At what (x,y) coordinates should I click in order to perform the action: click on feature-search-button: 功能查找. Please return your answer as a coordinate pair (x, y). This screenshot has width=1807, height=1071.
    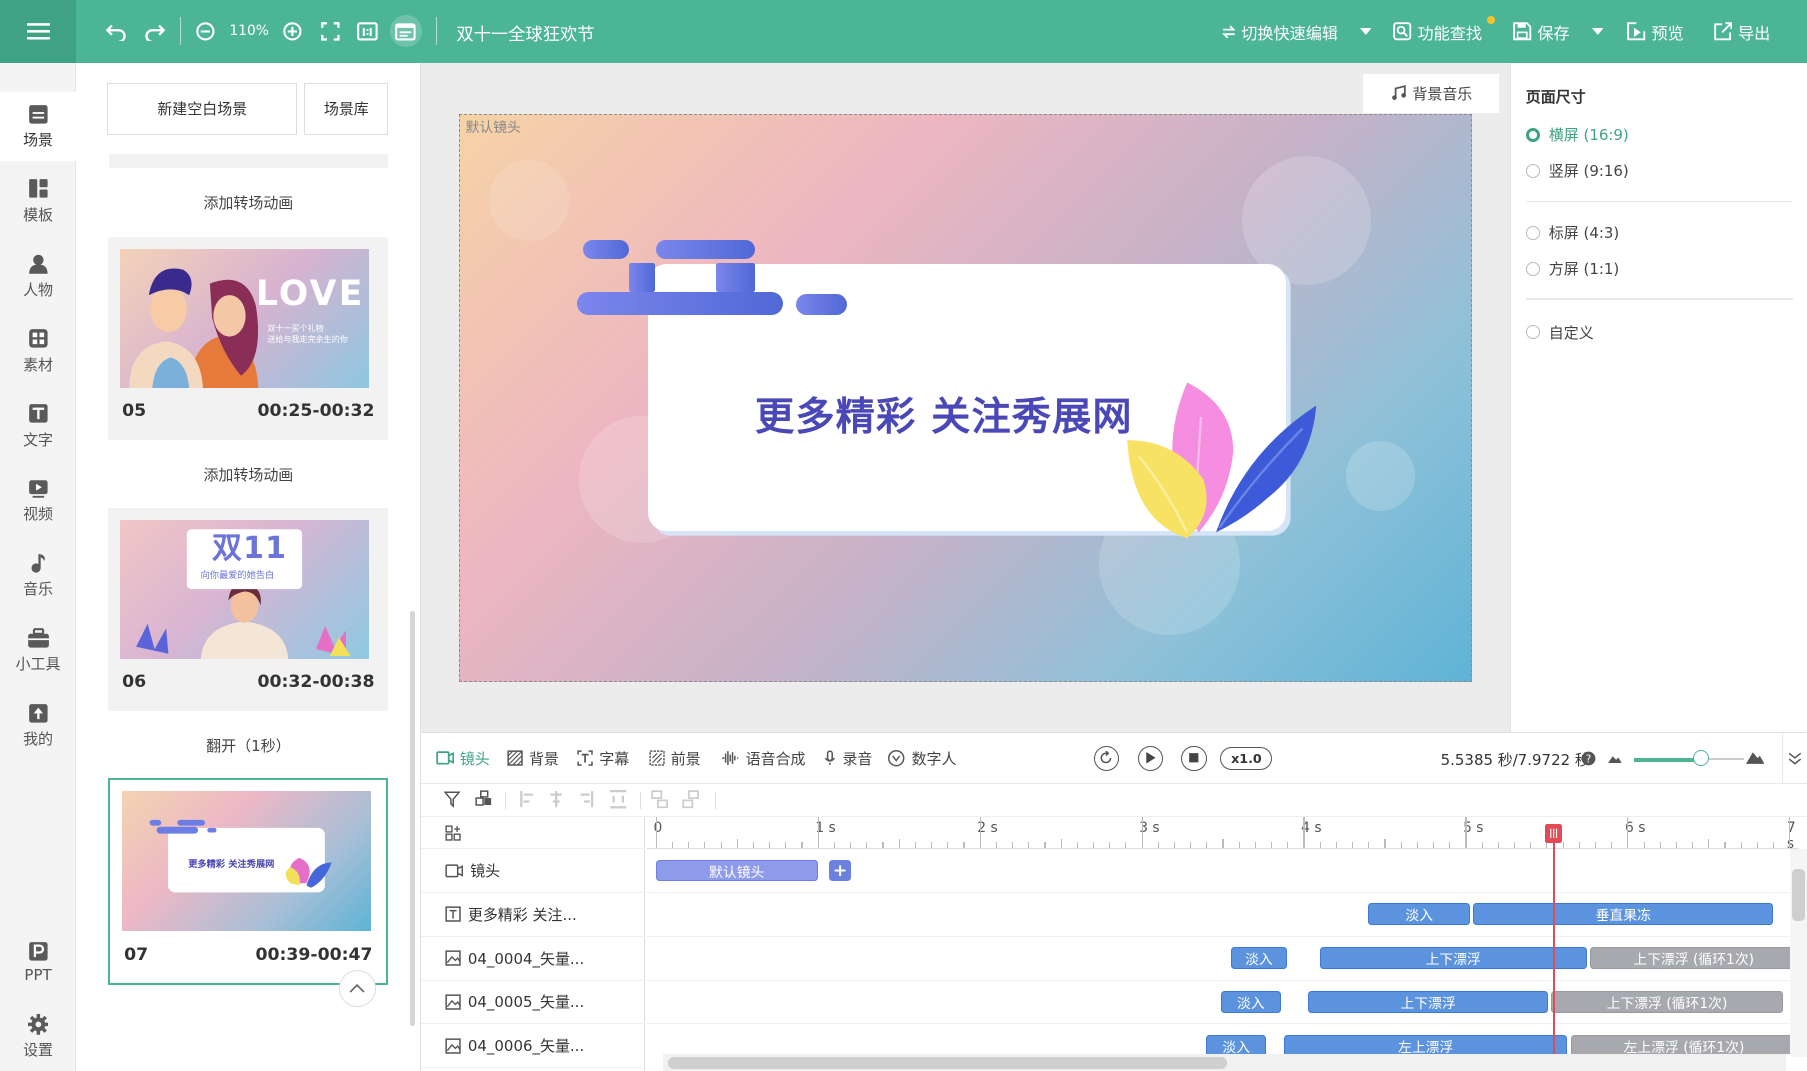
    Looking at the image, I should click on (1437, 31).